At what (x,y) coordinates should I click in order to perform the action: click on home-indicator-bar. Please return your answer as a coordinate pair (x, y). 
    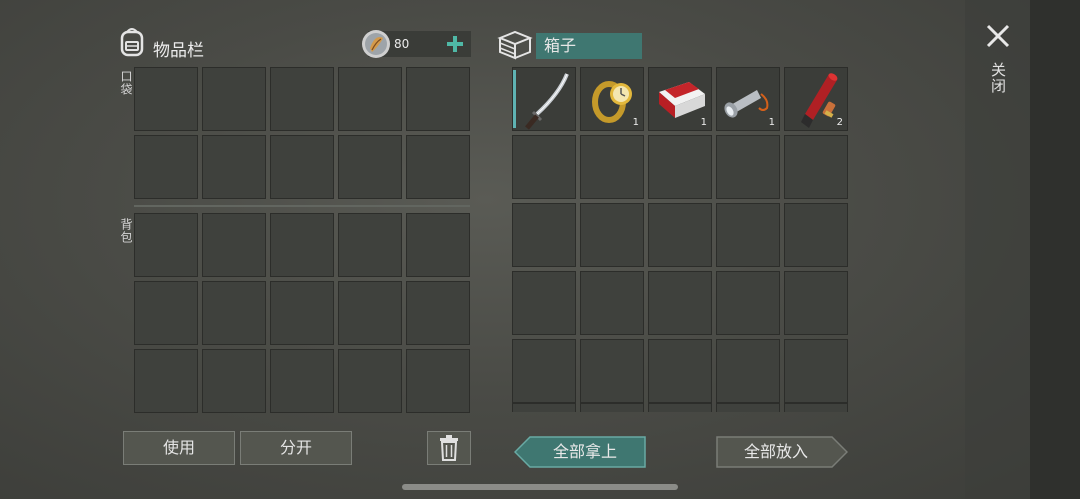
    Looking at the image, I should click on (540, 487).